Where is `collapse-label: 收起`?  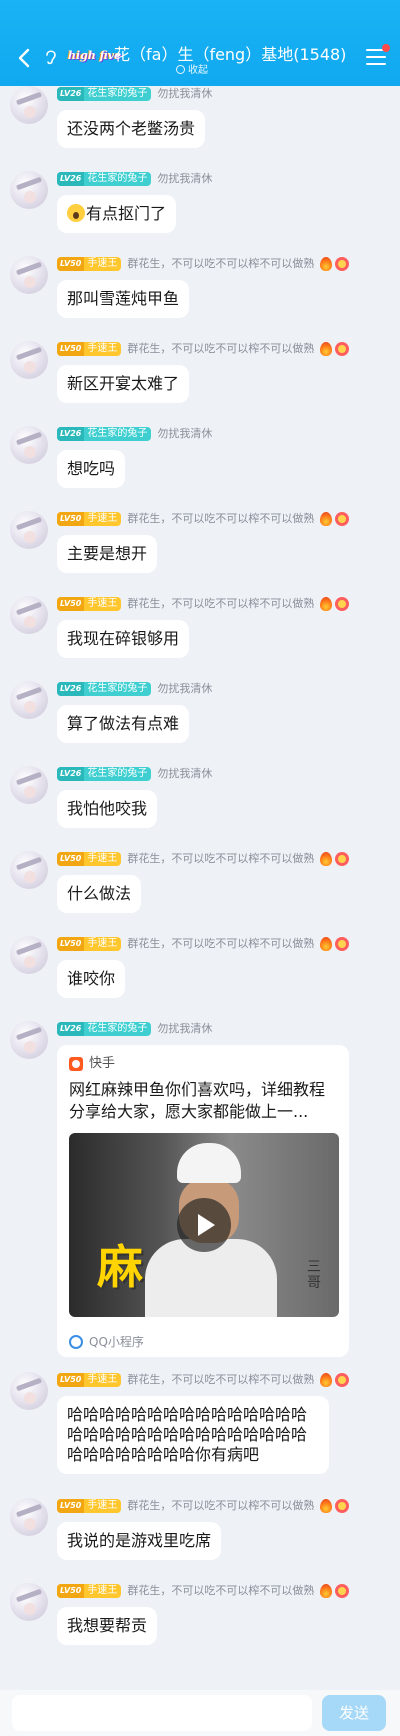 collapse-label: 收起 is located at coordinates (198, 70).